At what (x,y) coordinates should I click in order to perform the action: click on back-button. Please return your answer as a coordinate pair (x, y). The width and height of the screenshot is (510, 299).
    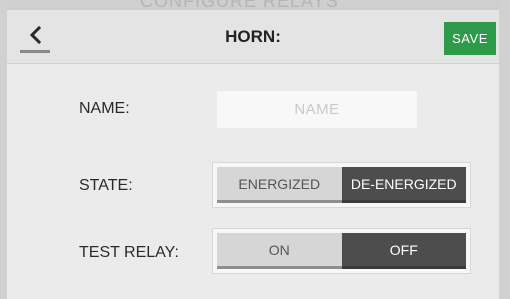
    Looking at the image, I should click on (35, 36).